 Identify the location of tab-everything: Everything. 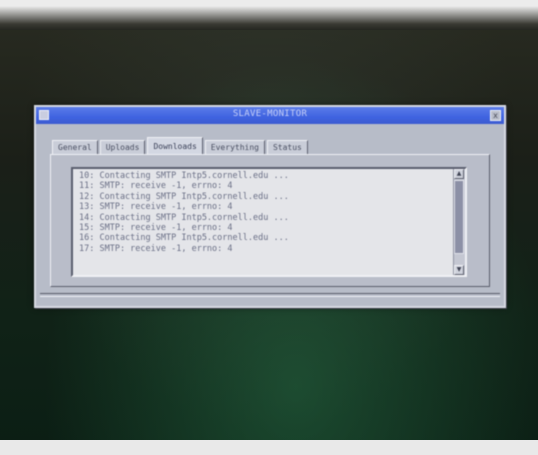
(234, 147).